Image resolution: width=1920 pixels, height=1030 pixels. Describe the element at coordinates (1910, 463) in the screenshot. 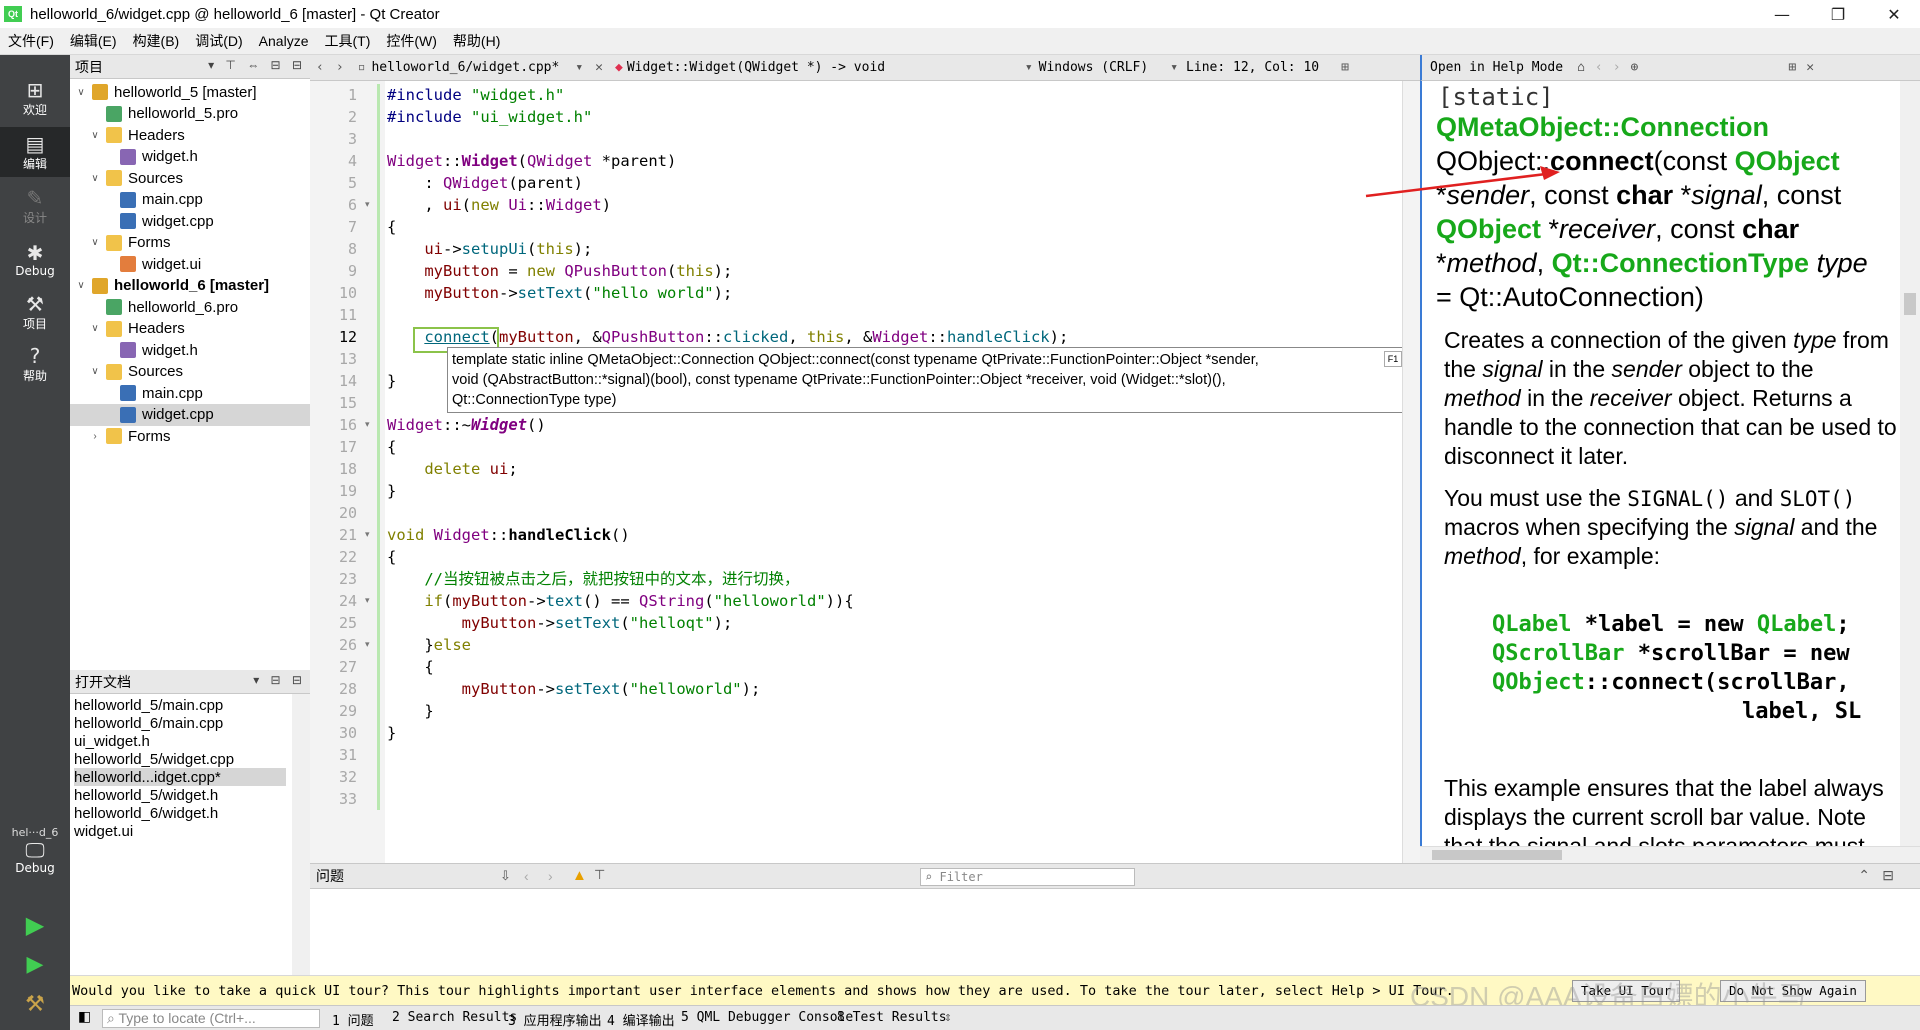

I see `help-scrollbar` at that location.